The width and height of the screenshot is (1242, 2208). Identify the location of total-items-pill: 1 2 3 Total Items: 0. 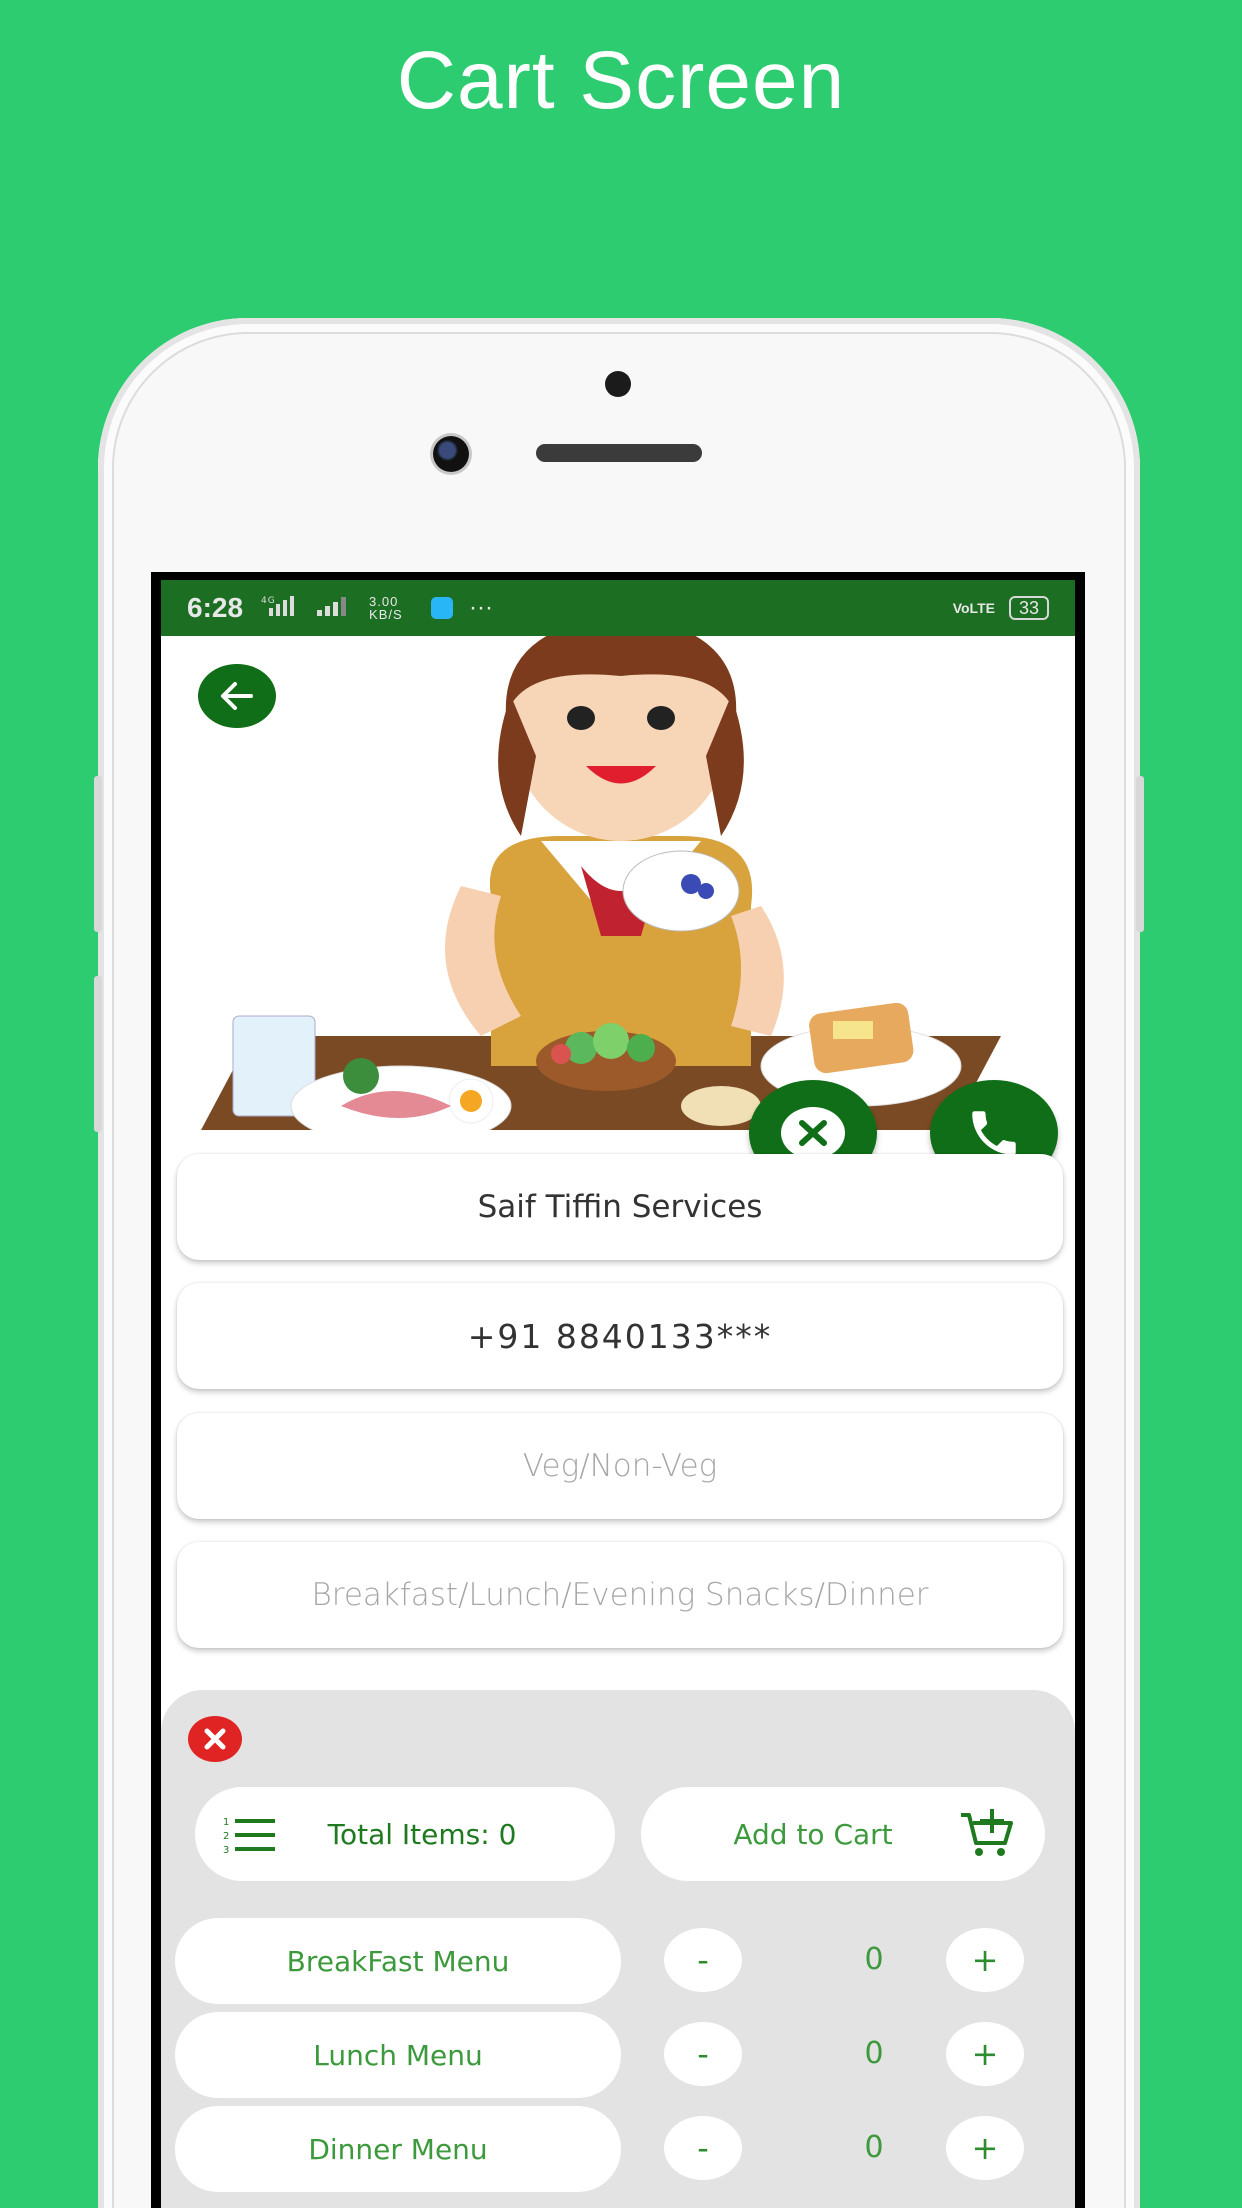
(405, 1834).